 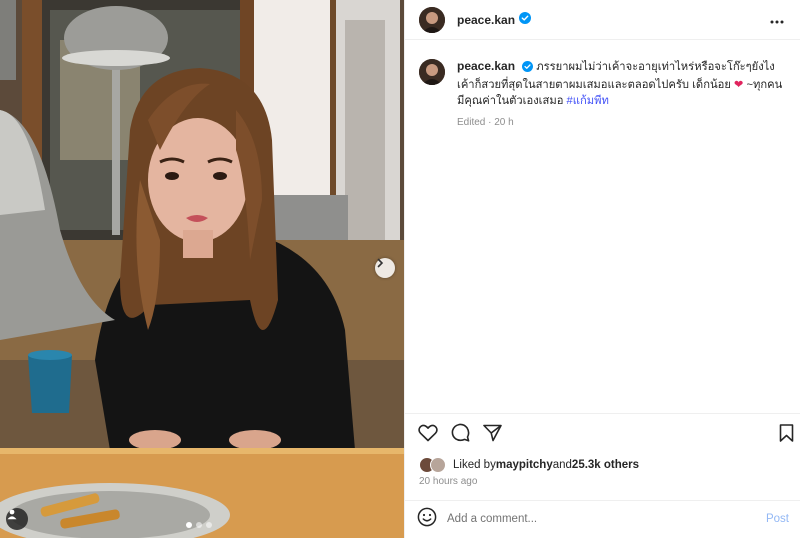 What do you see at coordinates (486, 20) in the screenshot?
I see `author-username: peace.kan` at bounding box center [486, 20].